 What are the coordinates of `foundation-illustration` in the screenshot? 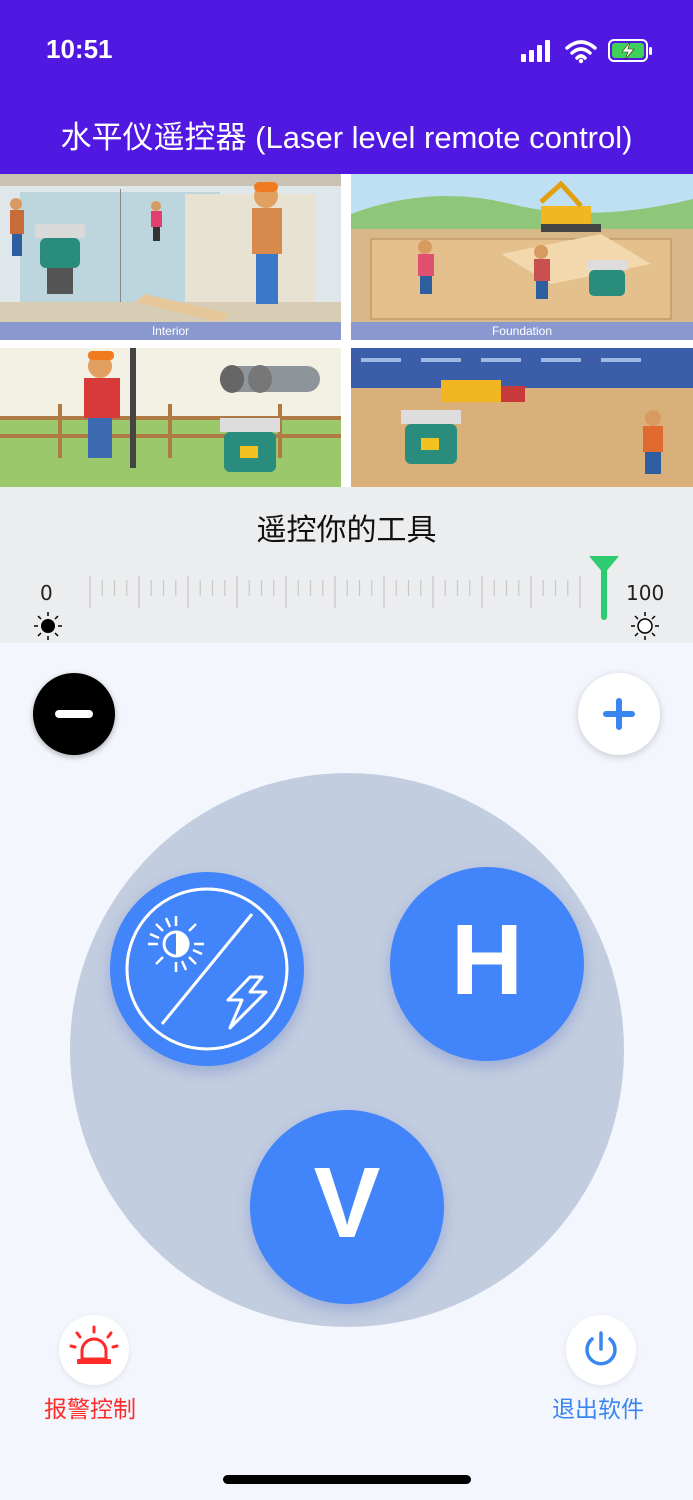 It's located at (522, 257).